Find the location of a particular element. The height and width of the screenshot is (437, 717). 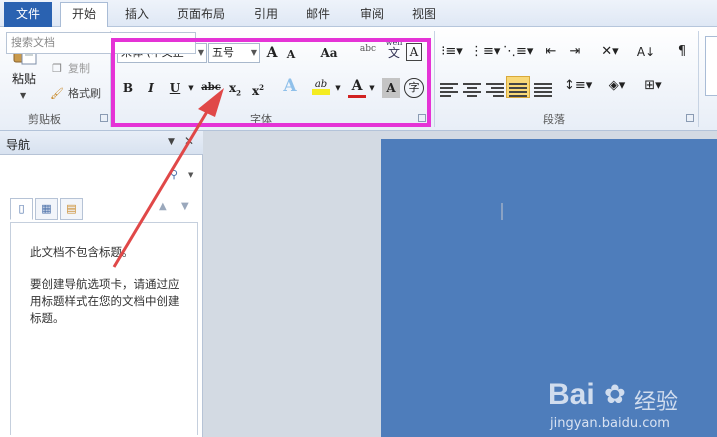

watermark-url: jingyan.baidu.com is located at coordinates (610, 423).